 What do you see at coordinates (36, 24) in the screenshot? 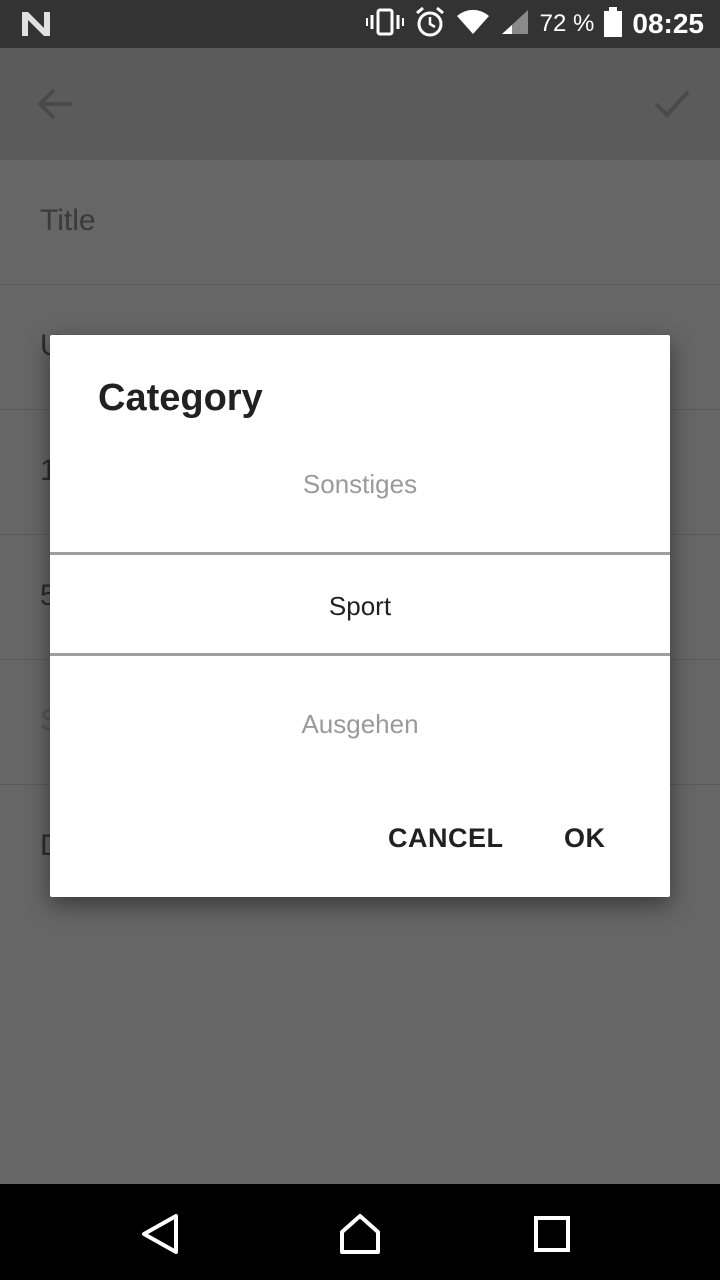
I see `n-logo-icon` at bounding box center [36, 24].